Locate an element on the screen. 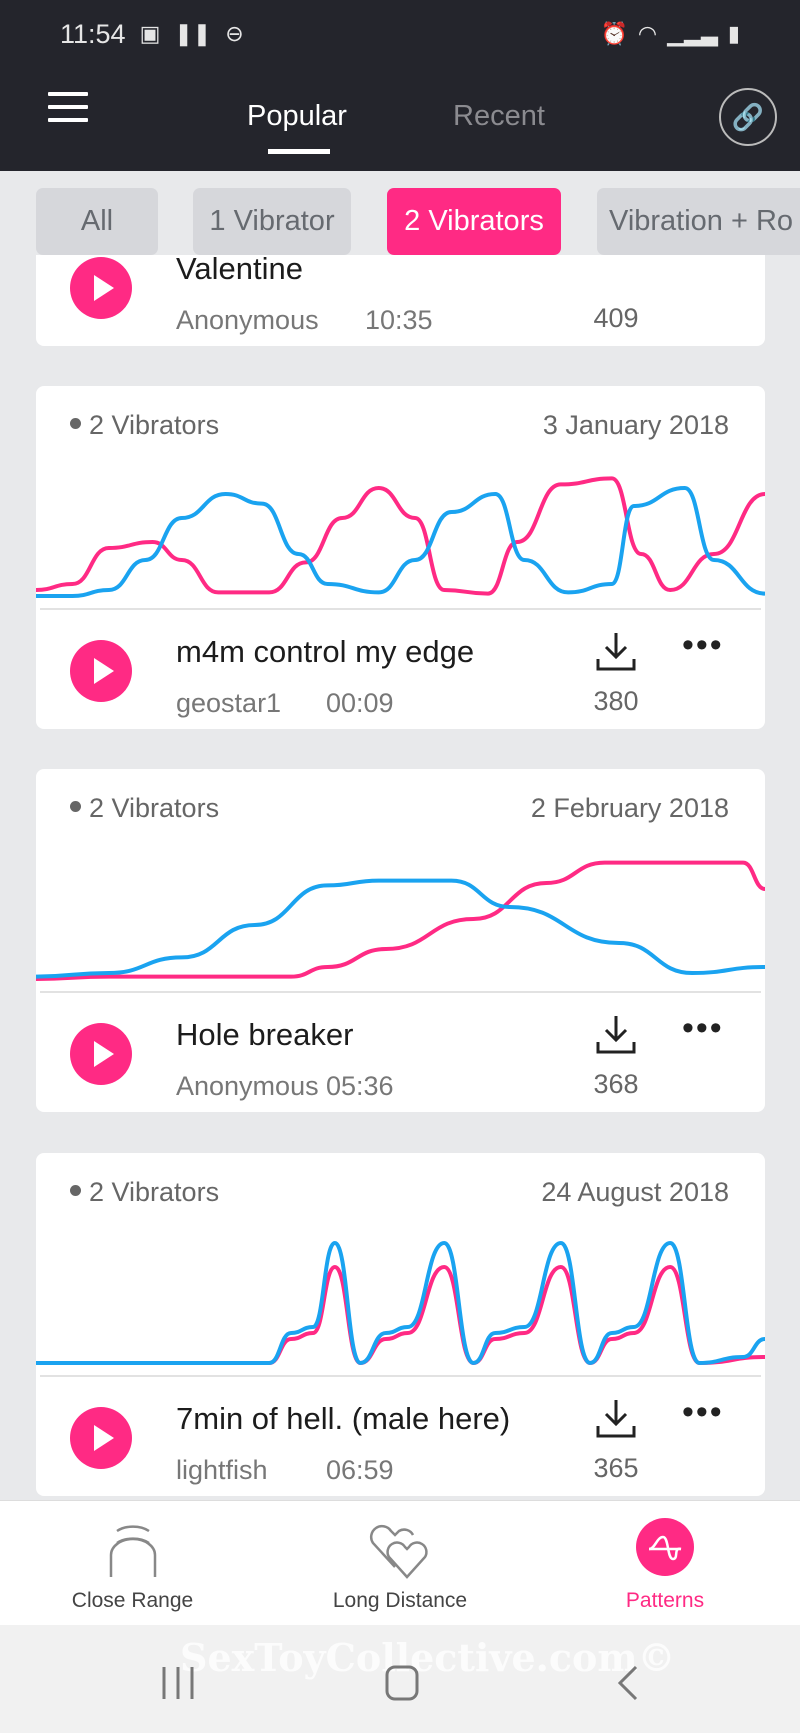 Image resolution: width=800 pixels, height=1733 pixels. alarm-icon: ⏰ is located at coordinates (614, 33).